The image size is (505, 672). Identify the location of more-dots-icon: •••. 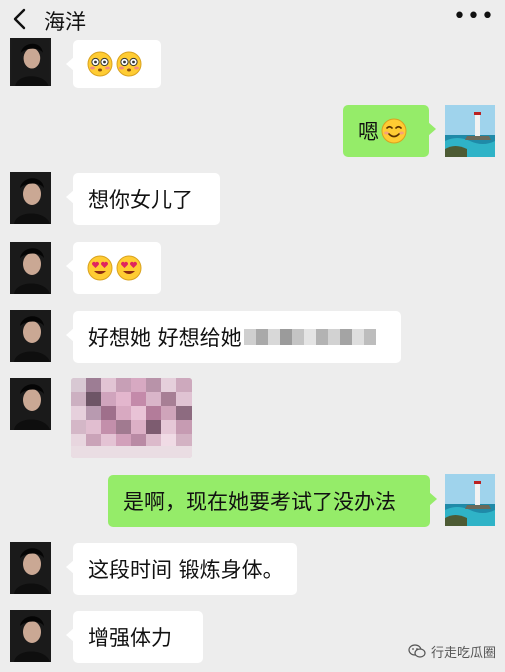
(473, 17).